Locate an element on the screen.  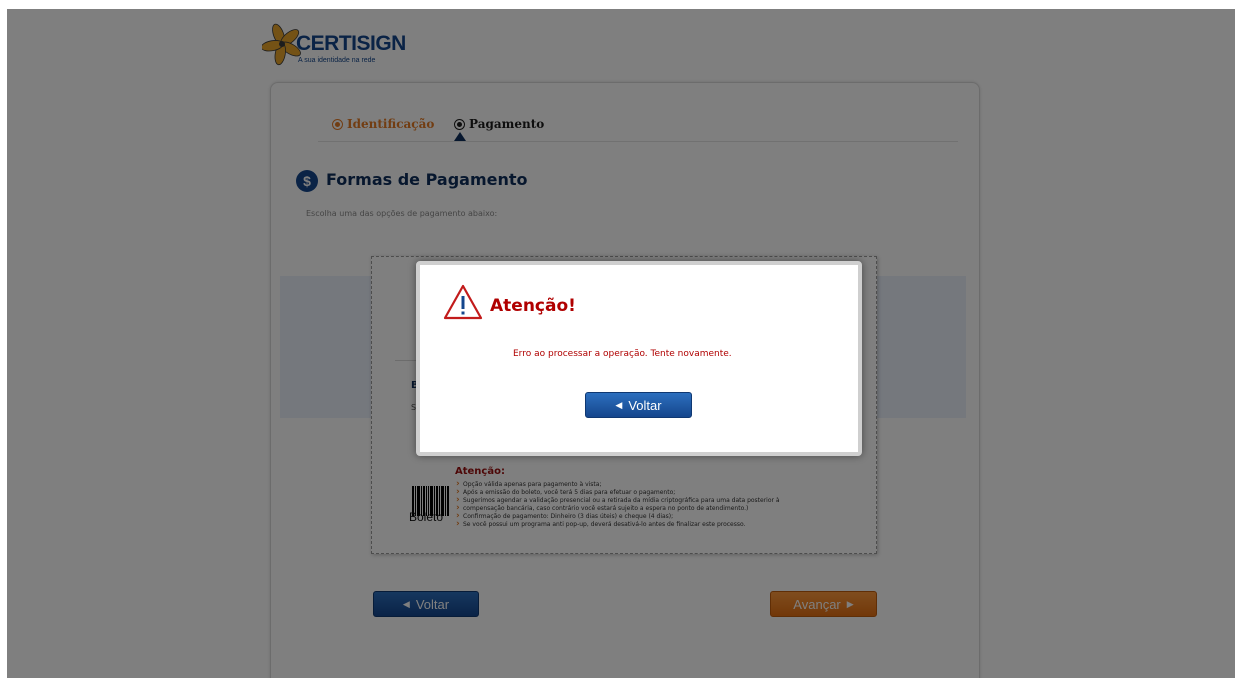
chevron-left-icon: ◀ is located at coordinates (619, 404).